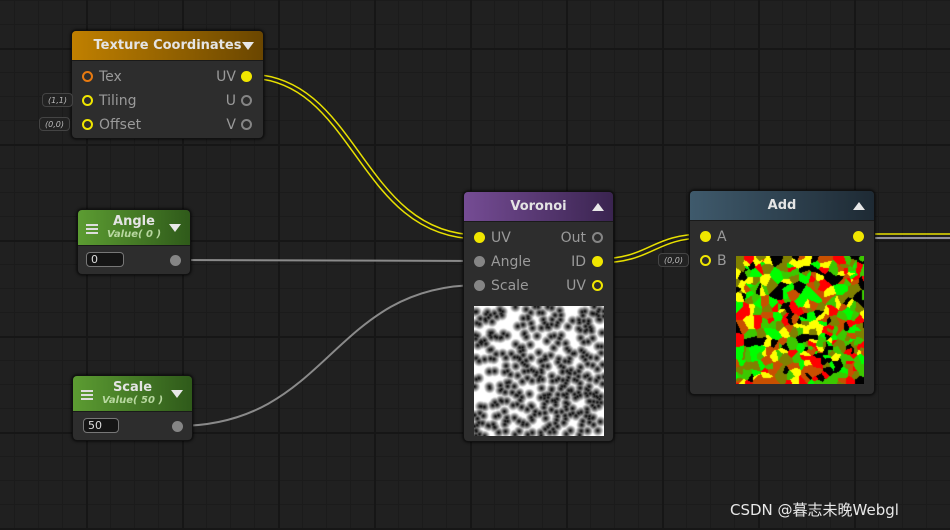 This screenshot has height=530, width=950. I want to click on port-label: Out, so click(573, 238).